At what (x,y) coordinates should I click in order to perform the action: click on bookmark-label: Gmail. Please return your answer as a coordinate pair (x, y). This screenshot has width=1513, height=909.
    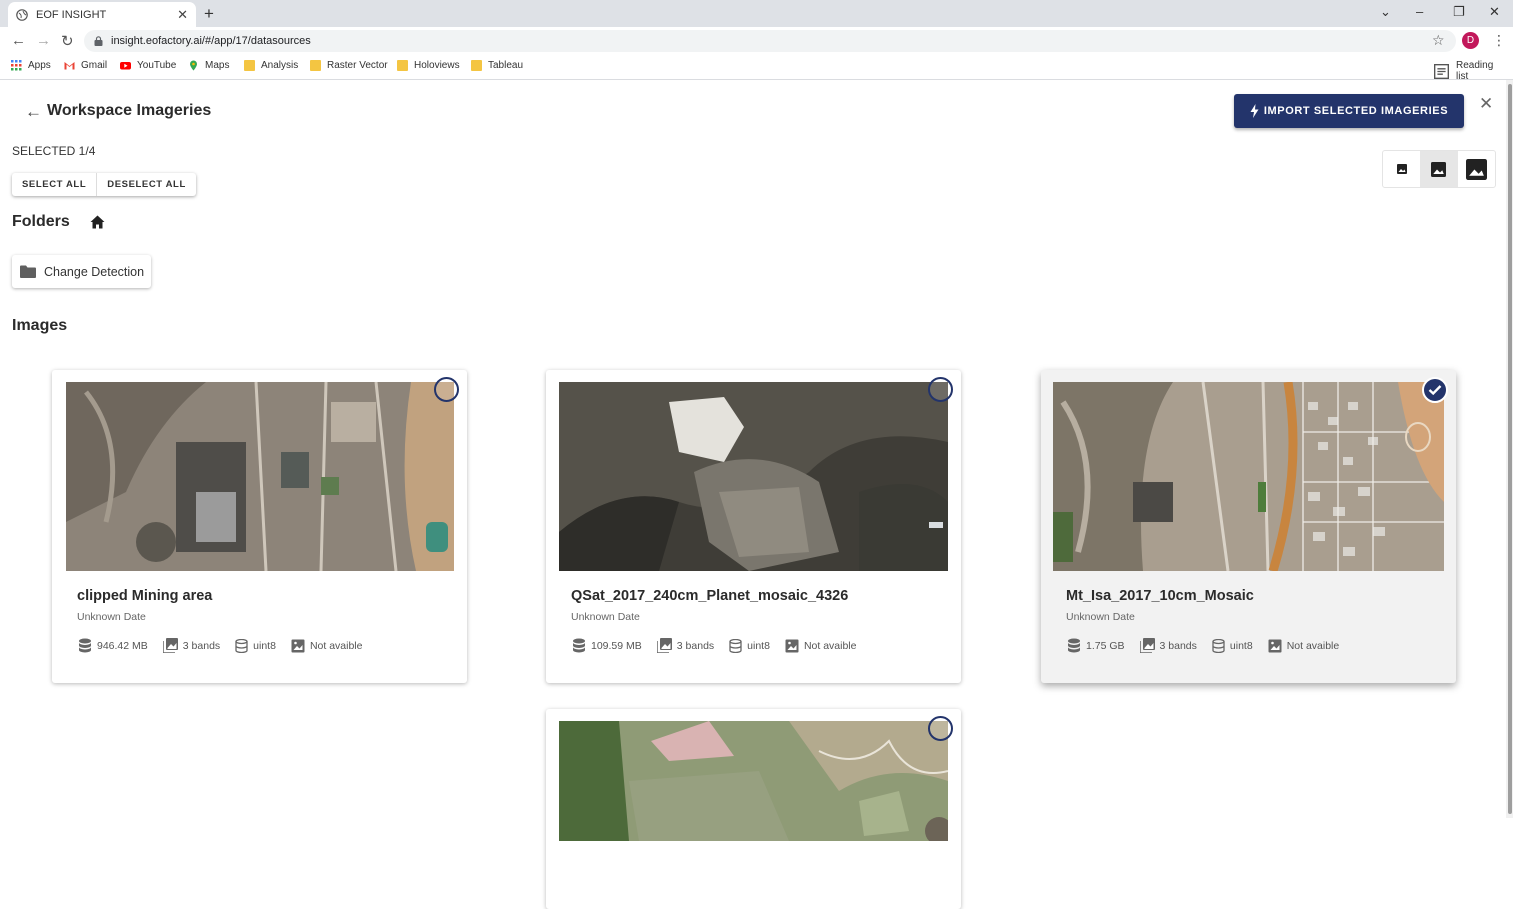
    Looking at the image, I should click on (94, 65).